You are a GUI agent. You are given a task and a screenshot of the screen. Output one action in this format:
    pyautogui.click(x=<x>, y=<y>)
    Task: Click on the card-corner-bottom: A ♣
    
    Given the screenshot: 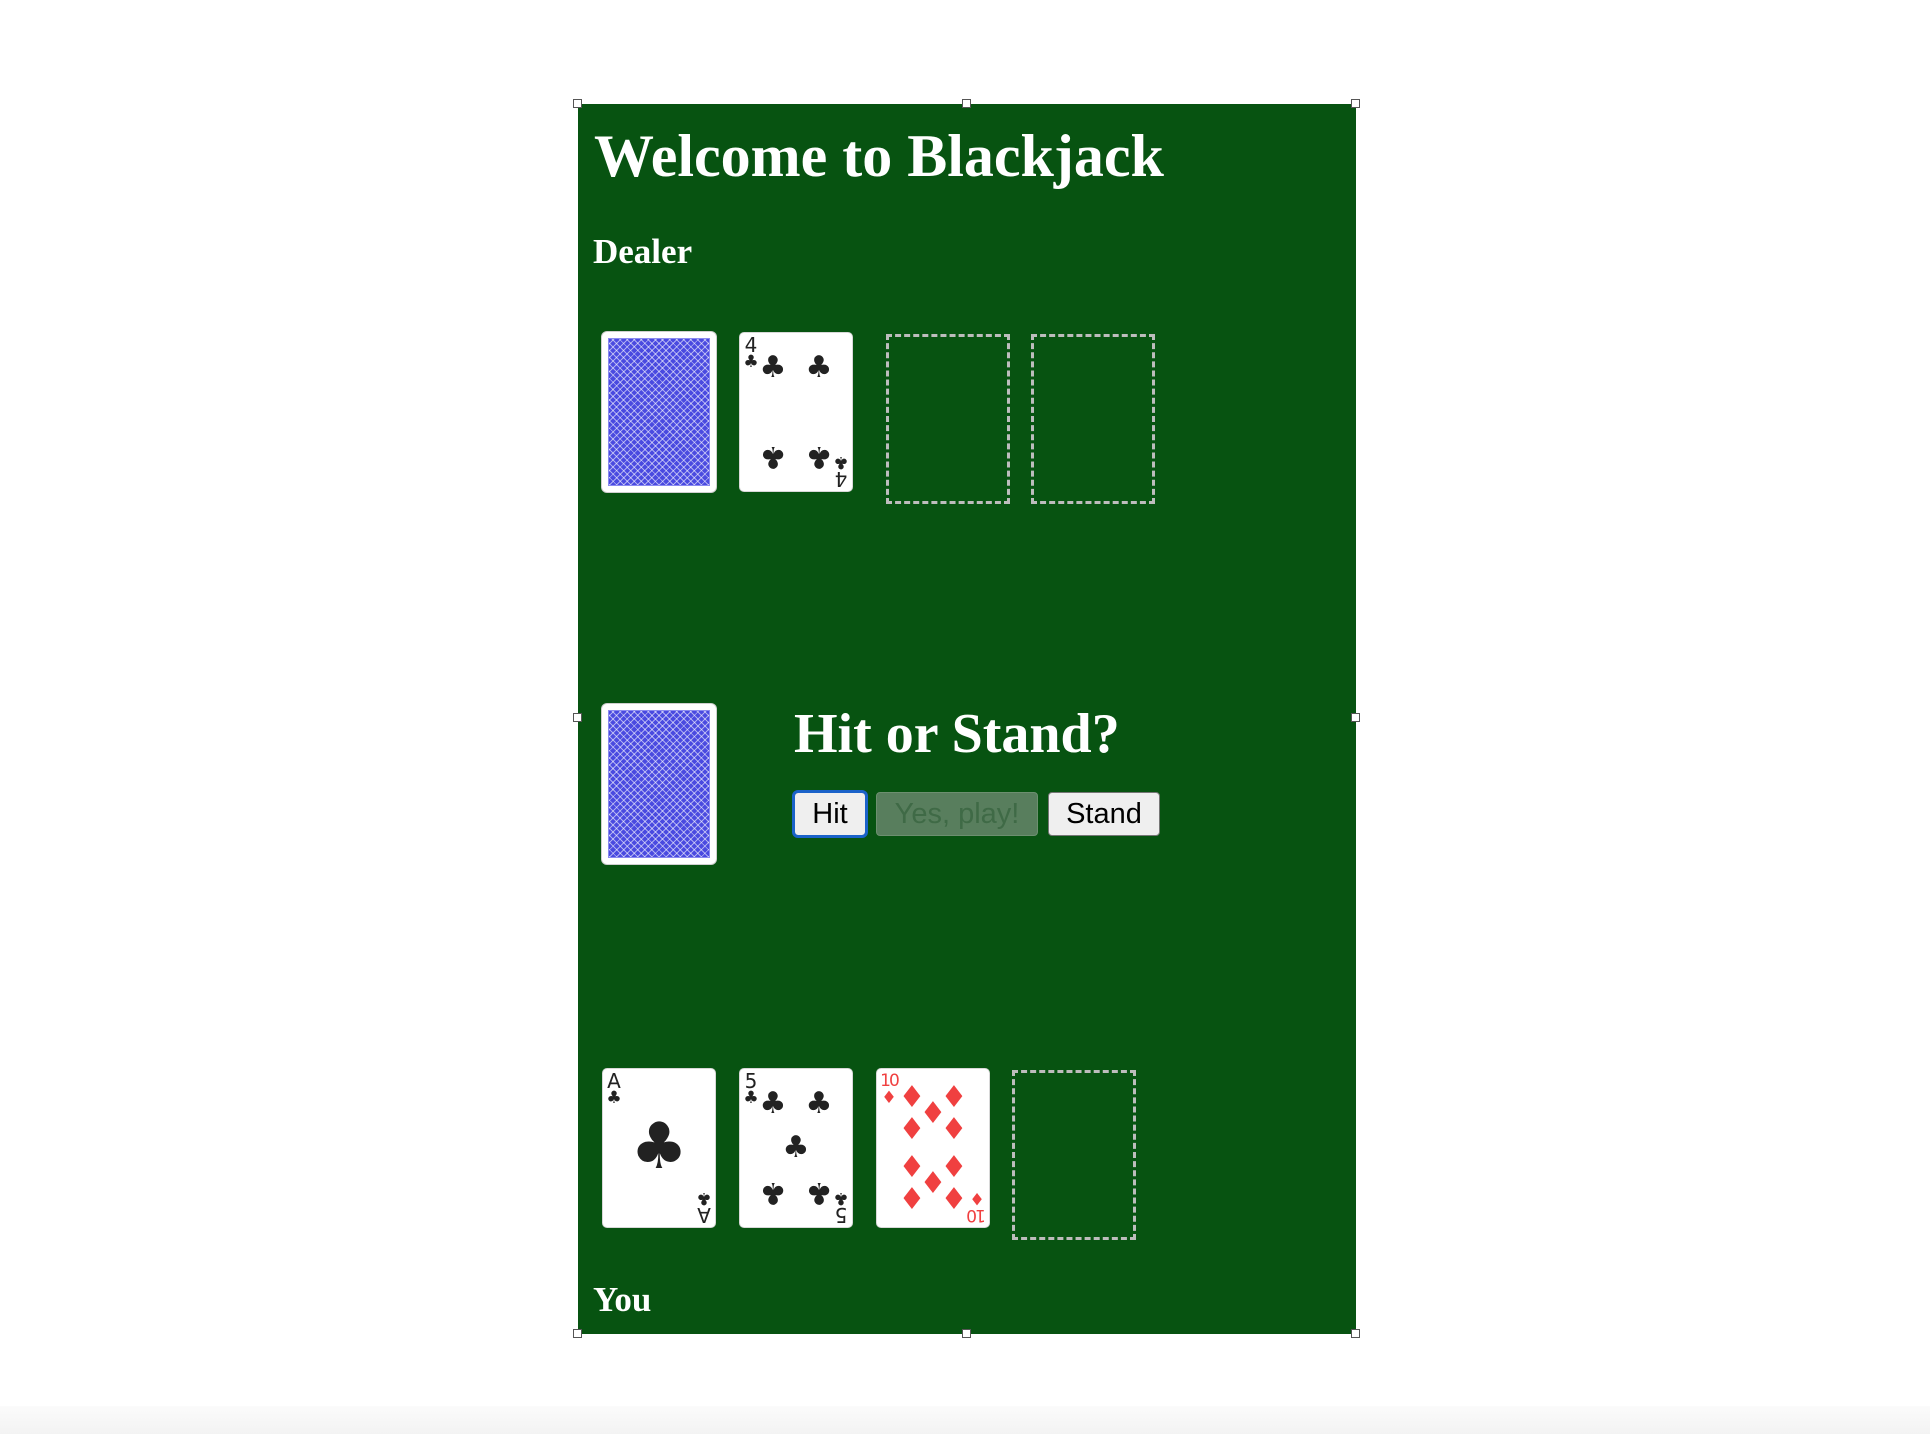 What is the action you would take?
    pyautogui.click(x=704, y=1207)
    